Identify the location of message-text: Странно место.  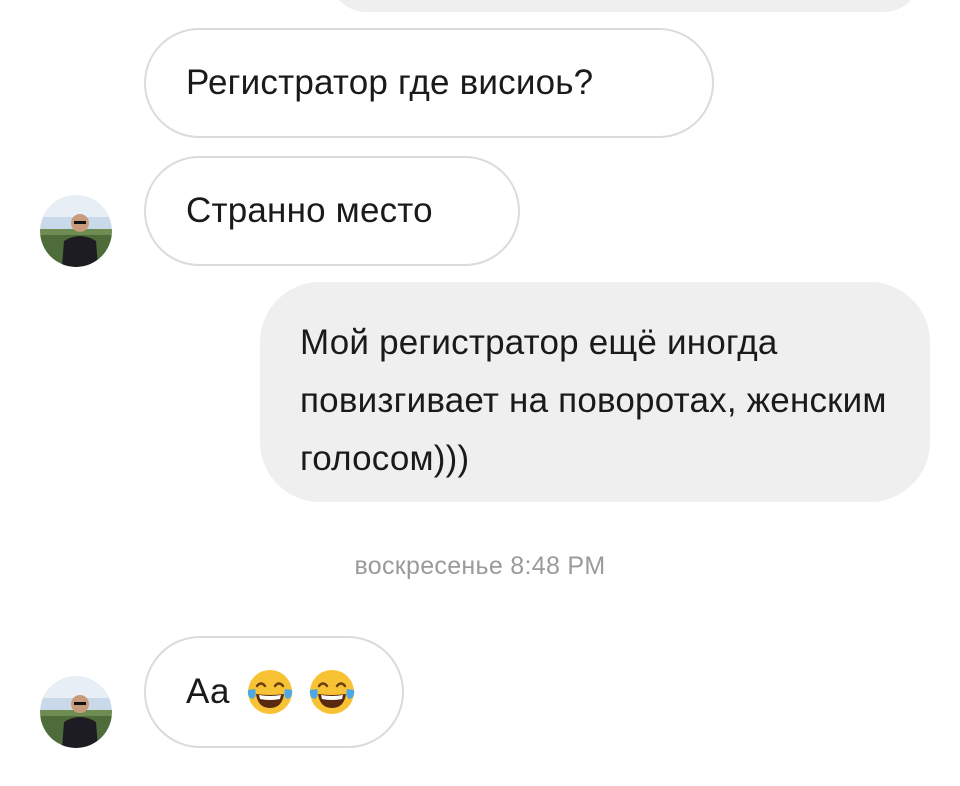
(309, 210).